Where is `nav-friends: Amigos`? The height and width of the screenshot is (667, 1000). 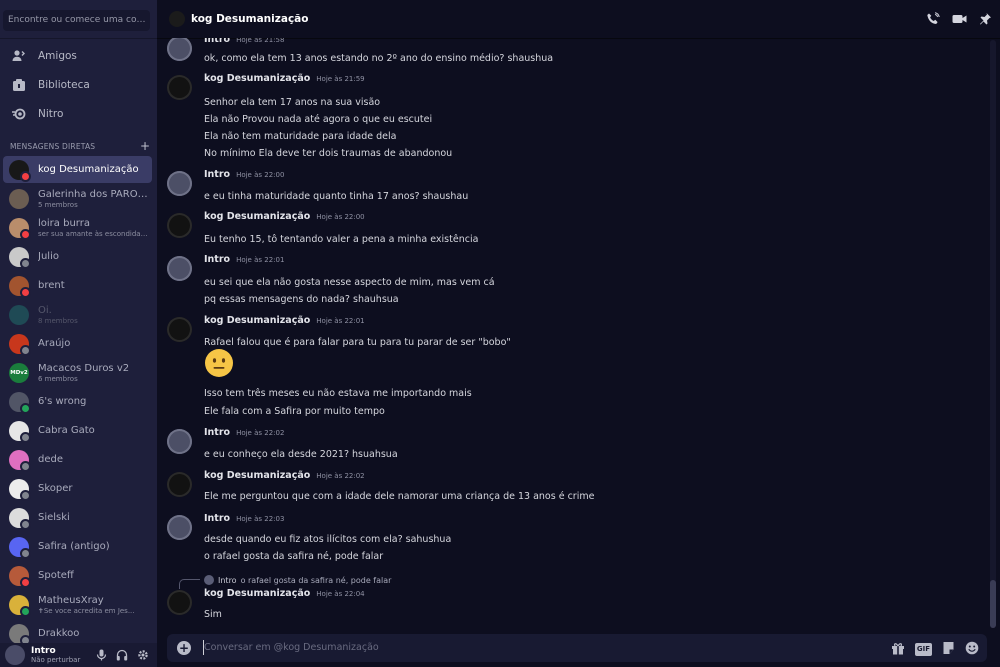
nav-friends: Amigos is located at coordinates (78, 56).